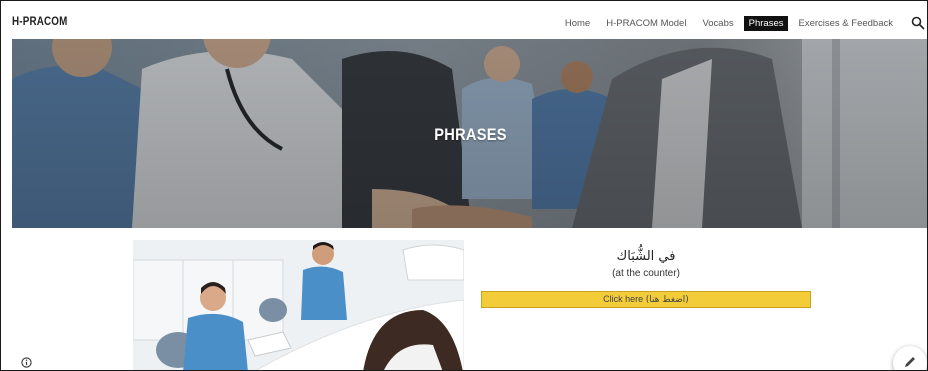  Describe the element at coordinates (26, 362) in the screenshot. I see `info-icon` at that location.